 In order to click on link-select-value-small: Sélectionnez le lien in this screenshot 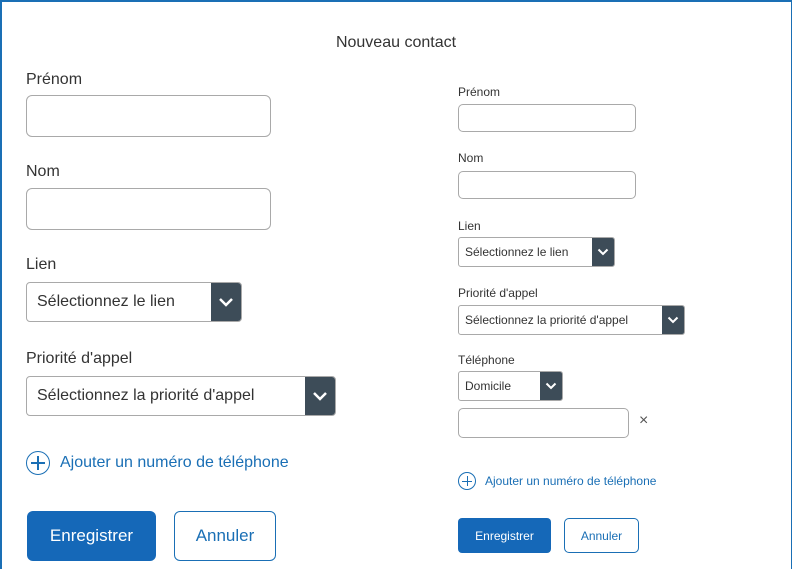, I will do `click(517, 252)`.